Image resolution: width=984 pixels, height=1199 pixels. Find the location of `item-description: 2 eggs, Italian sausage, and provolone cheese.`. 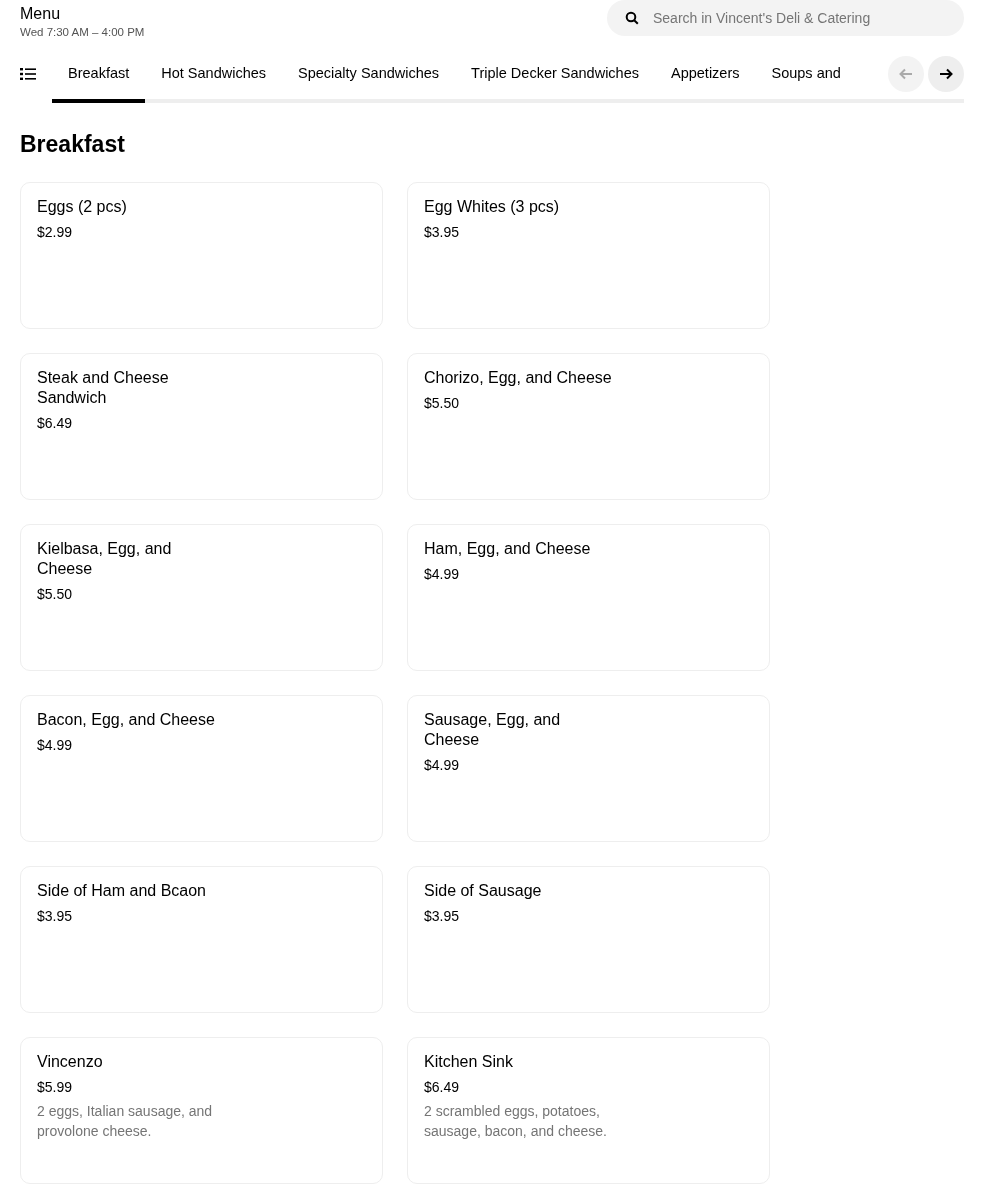

item-description: 2 eggs, Italian sausage, and provolone cheese. is located at coordinates (125, 1121).